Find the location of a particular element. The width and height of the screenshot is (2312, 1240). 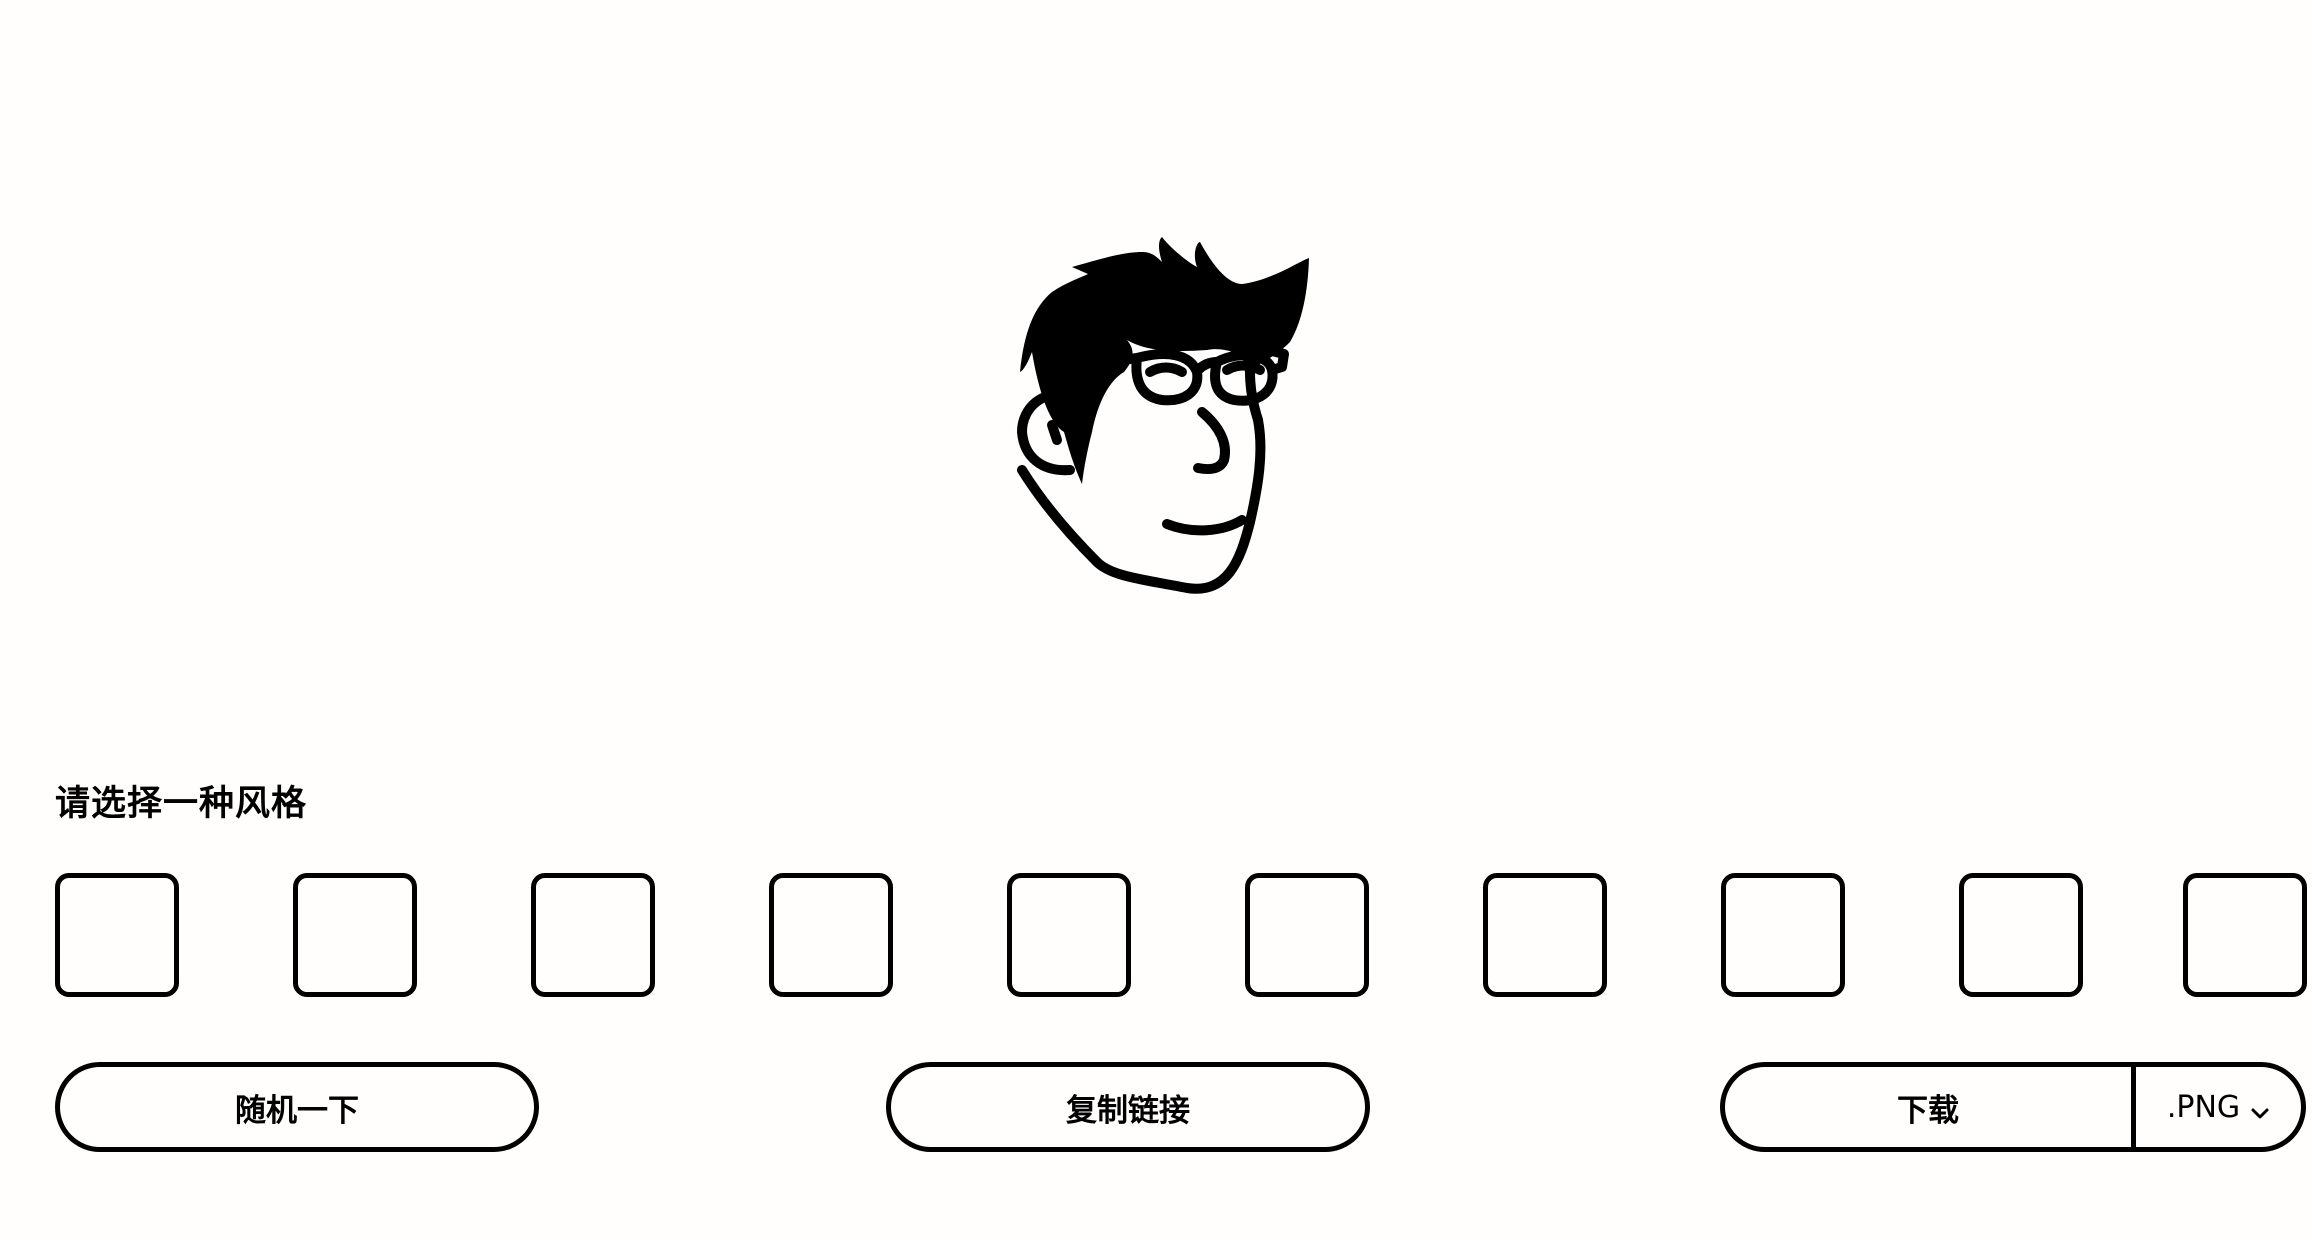

format-selected-value: .PNG is located at coordinates (2203, 1107).